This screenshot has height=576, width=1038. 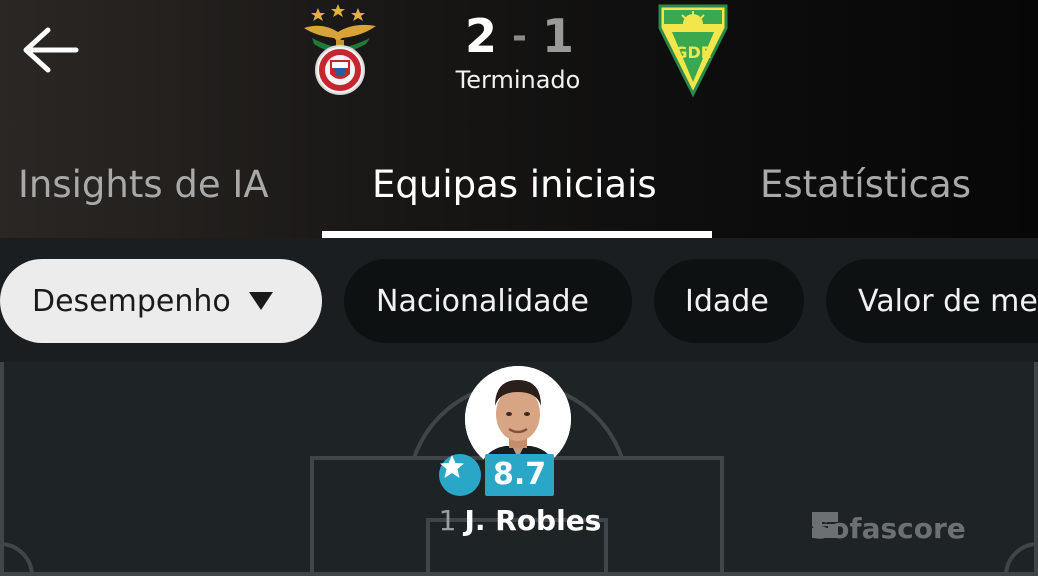 I want to click on match-status: Terminado, so click(x=518, y=80).